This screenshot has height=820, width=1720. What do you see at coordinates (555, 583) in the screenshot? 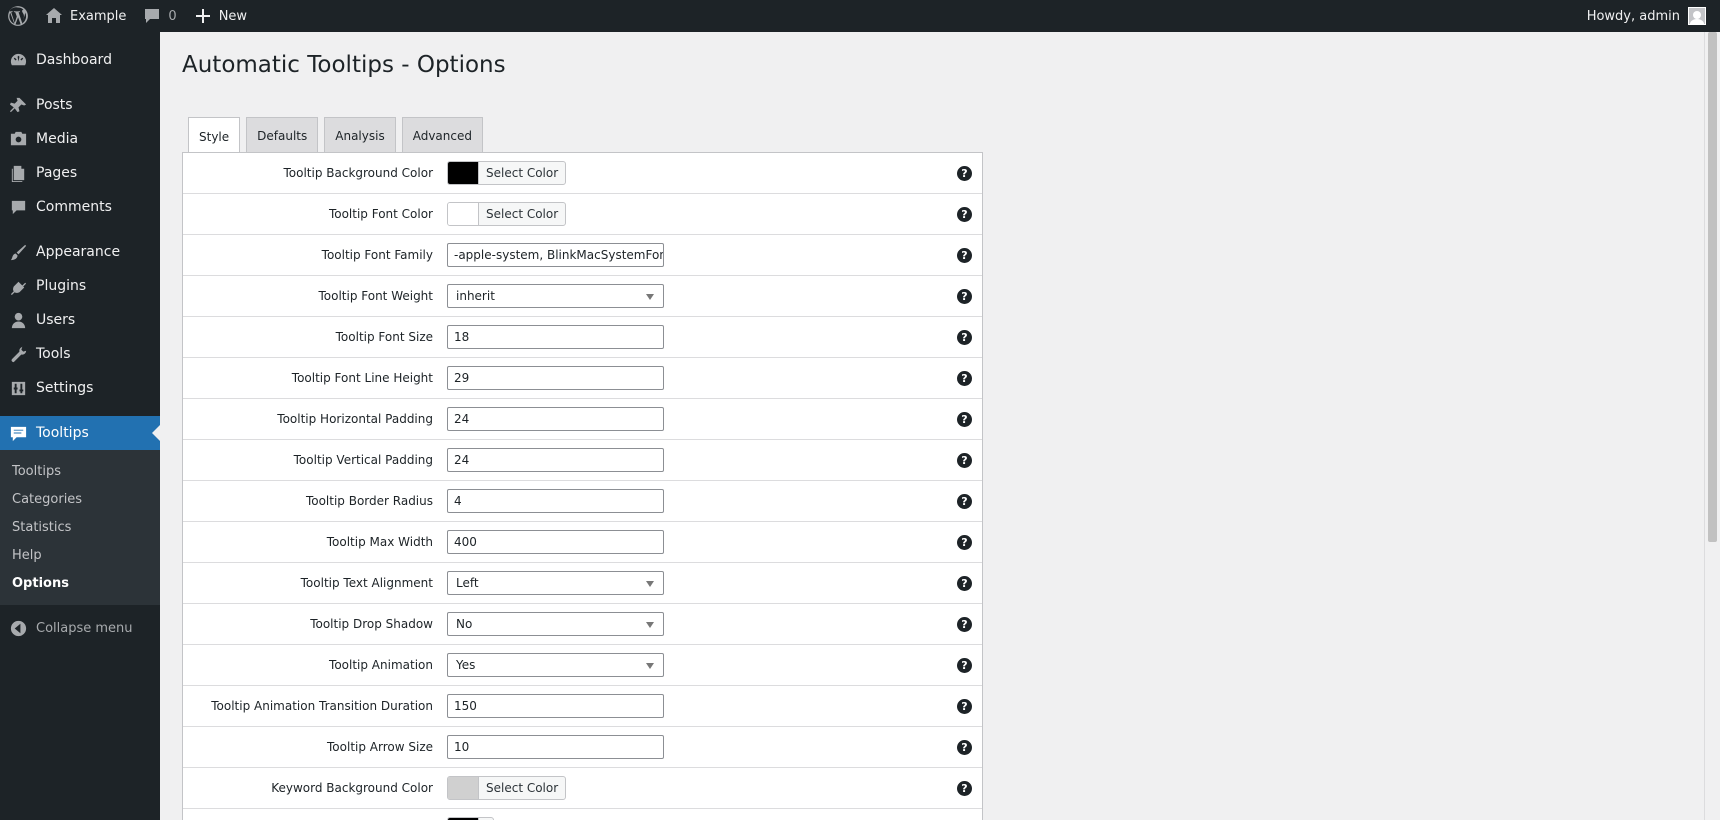
I see `tooltip-text-alignment-select: Left` at bounding box center [555, 583].